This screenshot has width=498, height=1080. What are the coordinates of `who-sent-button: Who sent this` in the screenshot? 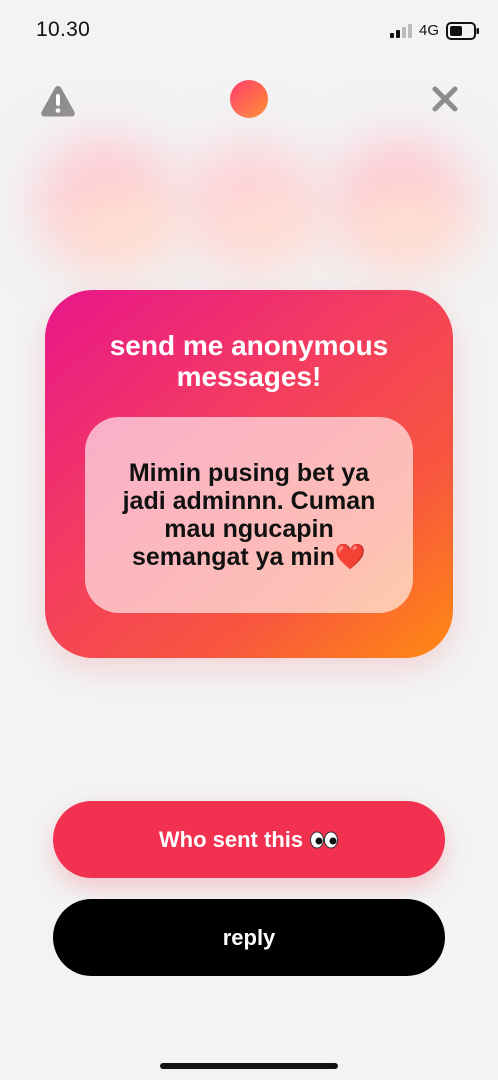 It's located at (249, 839).